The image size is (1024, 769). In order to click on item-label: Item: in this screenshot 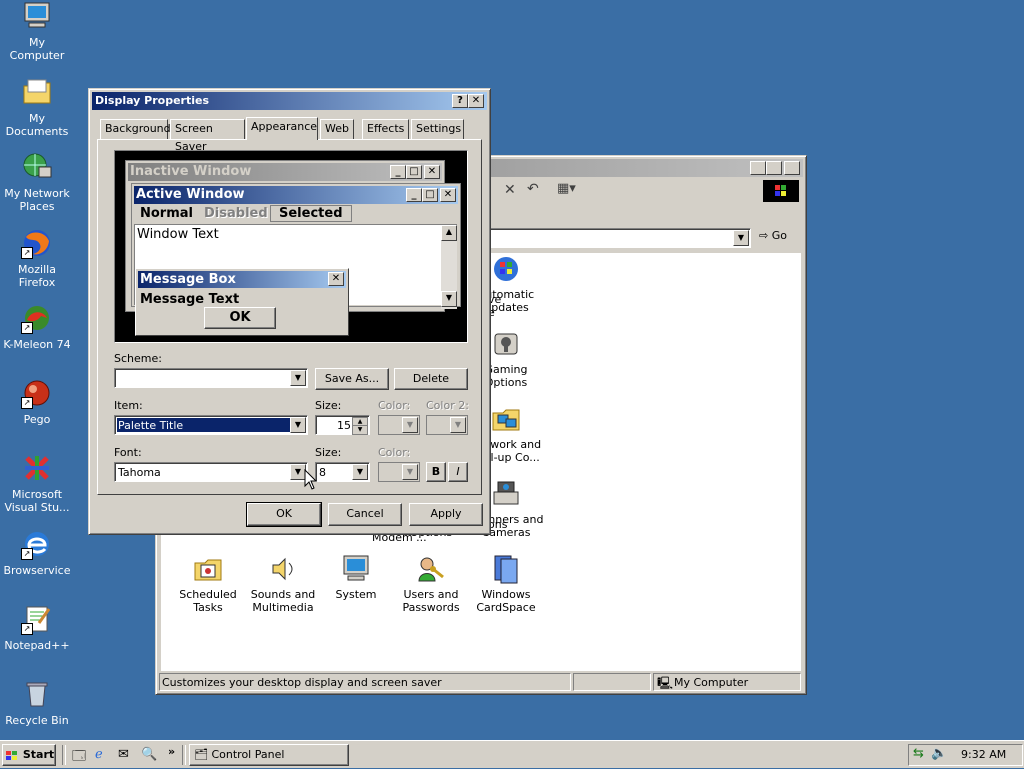, I will do `click(128, 405)`.